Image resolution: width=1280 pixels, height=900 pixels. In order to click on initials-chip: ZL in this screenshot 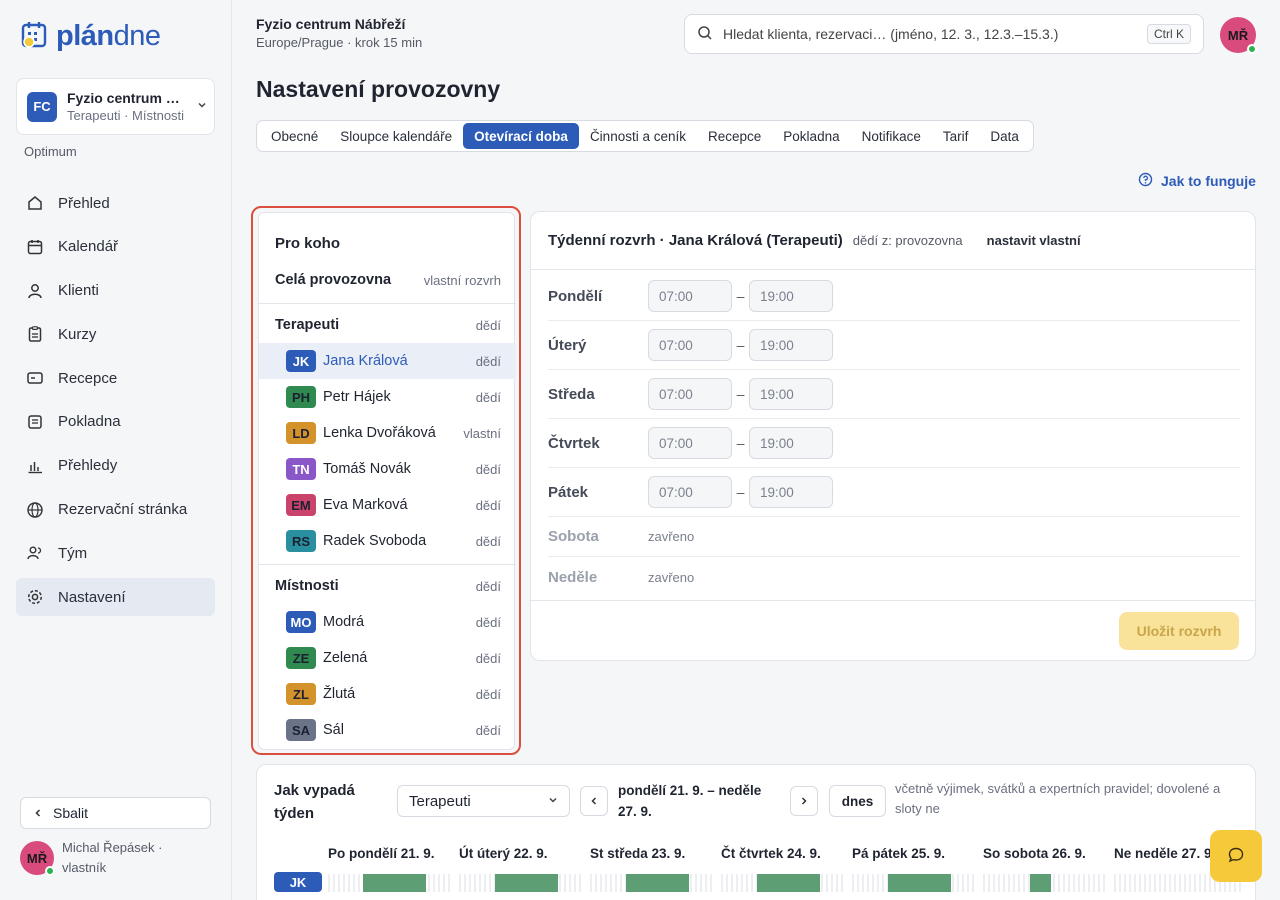, I will do `click(301, 694)`.